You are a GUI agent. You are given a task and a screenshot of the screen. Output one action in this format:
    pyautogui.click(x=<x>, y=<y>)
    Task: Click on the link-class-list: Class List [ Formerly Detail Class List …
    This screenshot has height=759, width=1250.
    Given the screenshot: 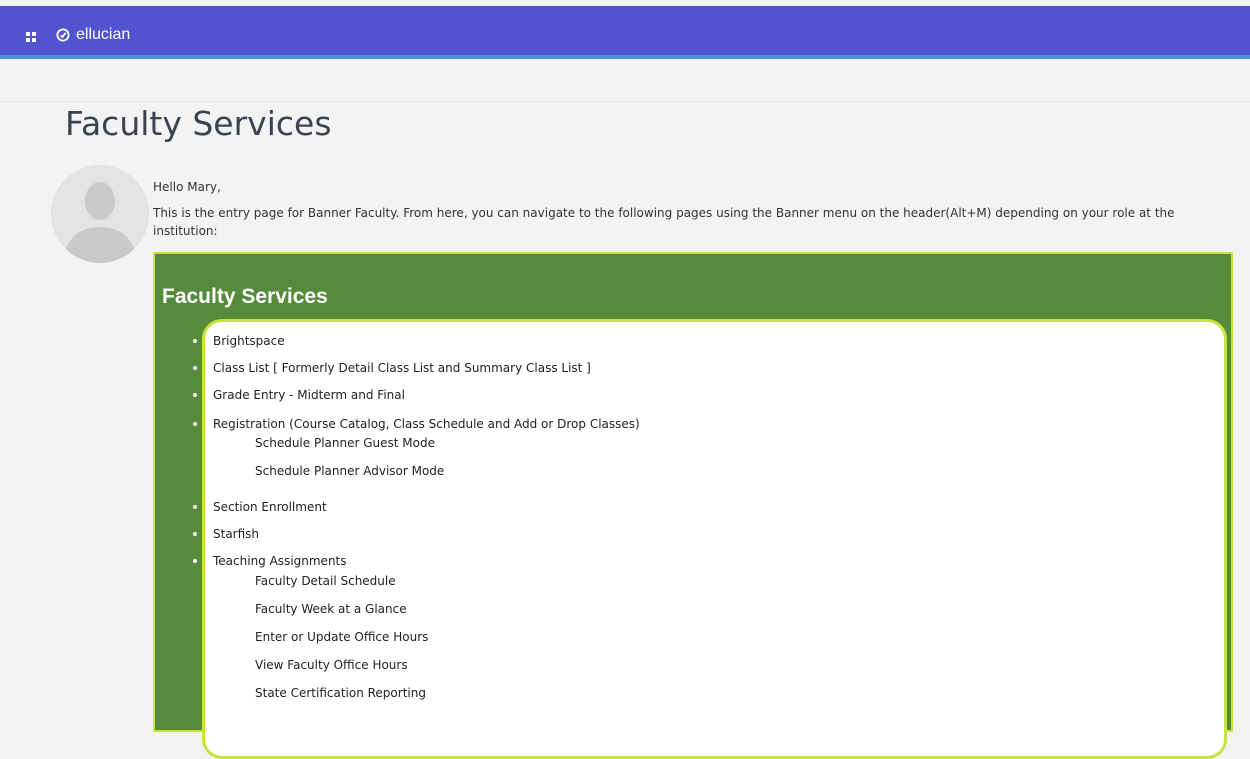 What is the action you would take?
    pyautogui.click(x=402, y=368)
    